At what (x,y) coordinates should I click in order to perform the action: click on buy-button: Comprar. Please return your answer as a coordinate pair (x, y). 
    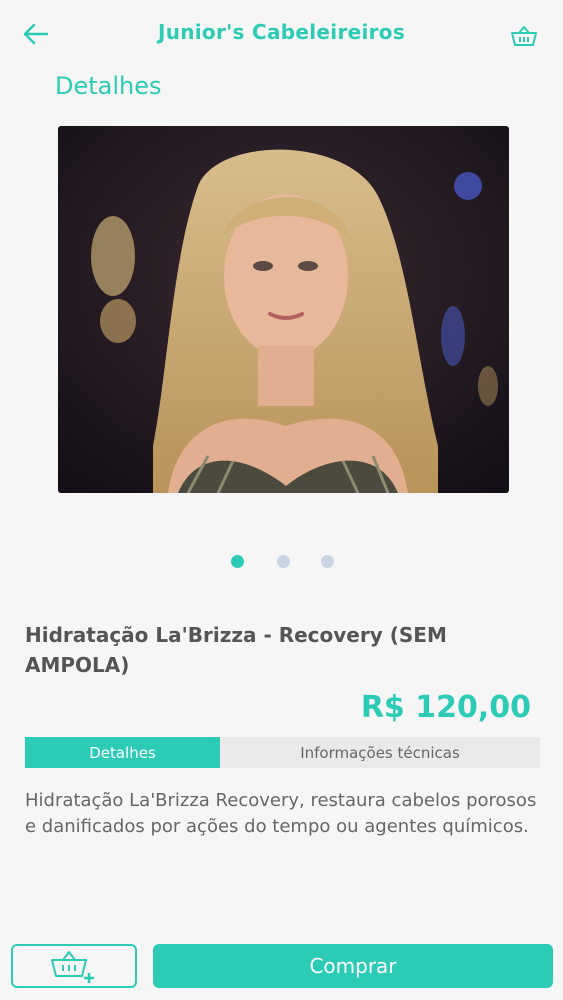
    Looking at the image, I should click on (353, 966).